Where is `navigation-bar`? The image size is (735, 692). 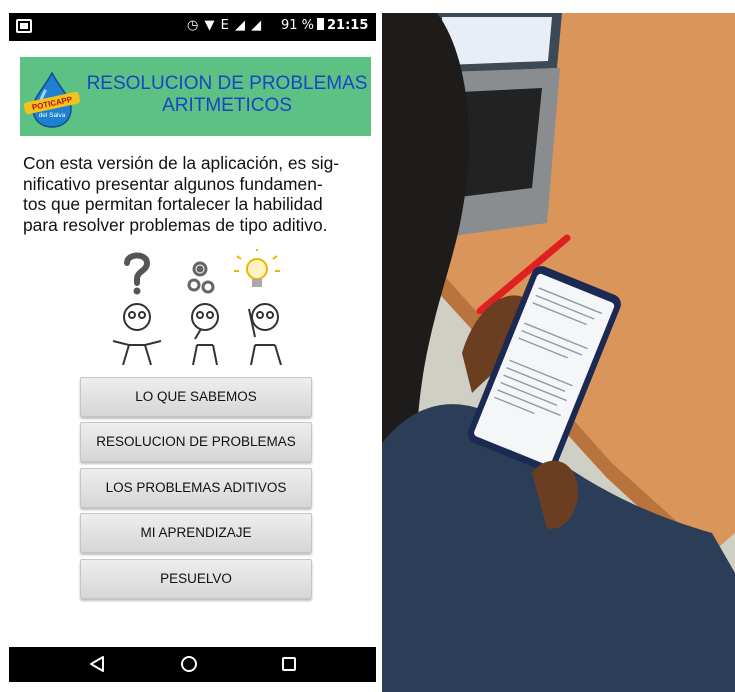
navigation-bar is located at coordinates (192, 664).